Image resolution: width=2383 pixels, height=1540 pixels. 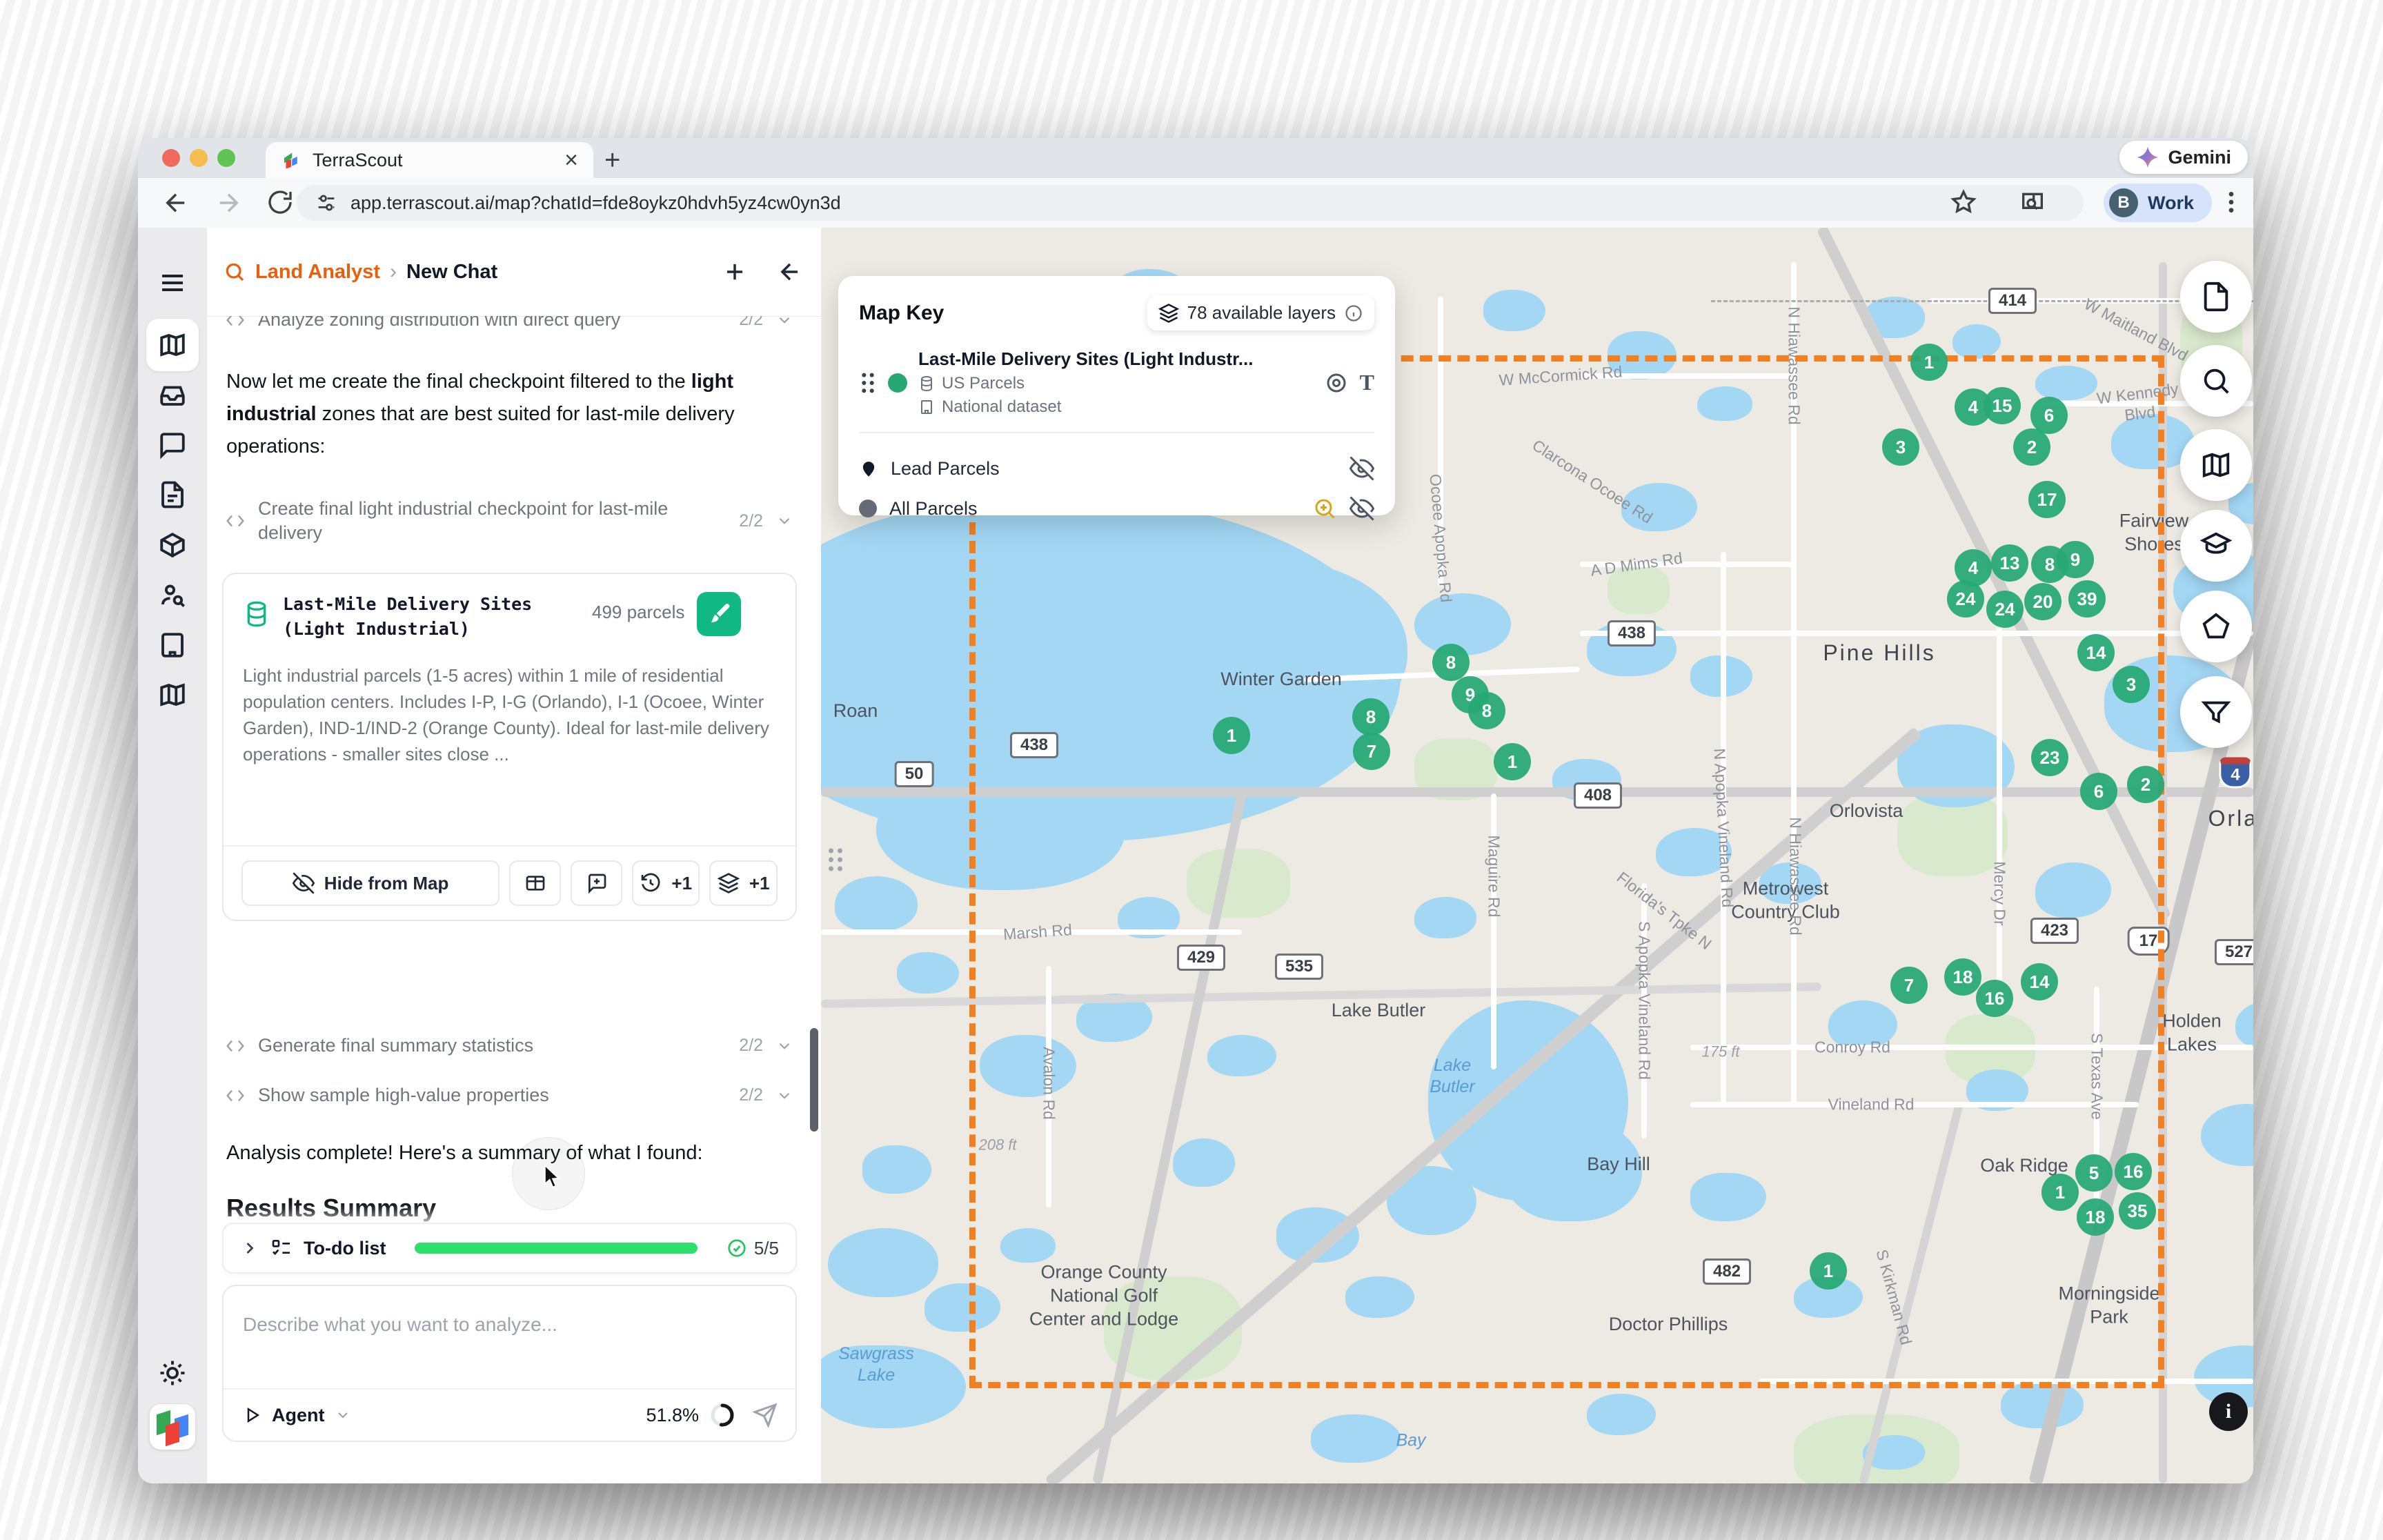 What do you see at coordinates (2231, 202) in the screenshot?
I see `menu-kebab-icon` at bounding box center [2231, 202].